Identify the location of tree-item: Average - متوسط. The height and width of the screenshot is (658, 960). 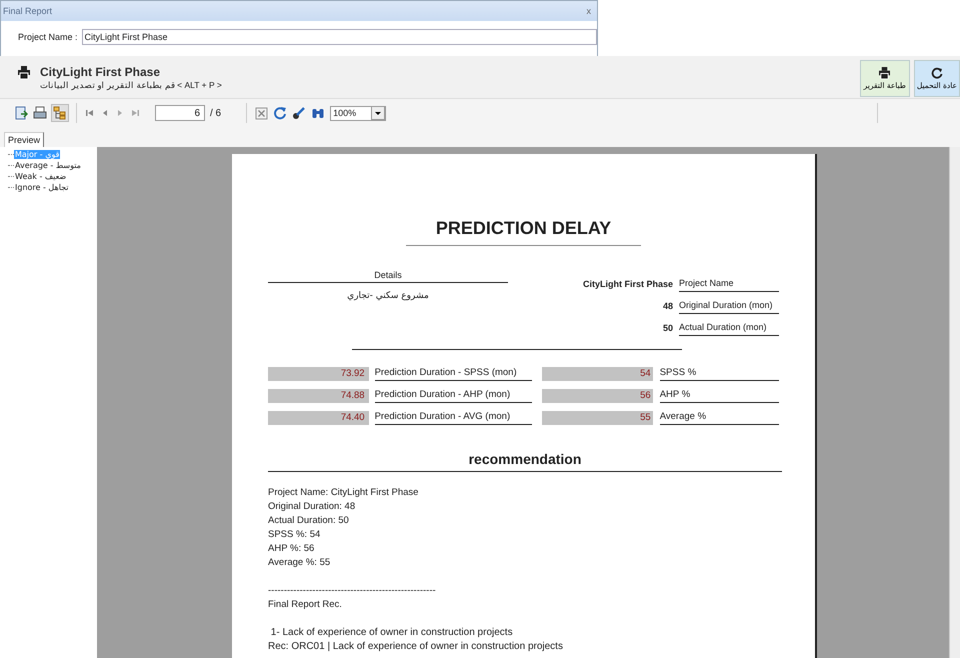
(48, 165).